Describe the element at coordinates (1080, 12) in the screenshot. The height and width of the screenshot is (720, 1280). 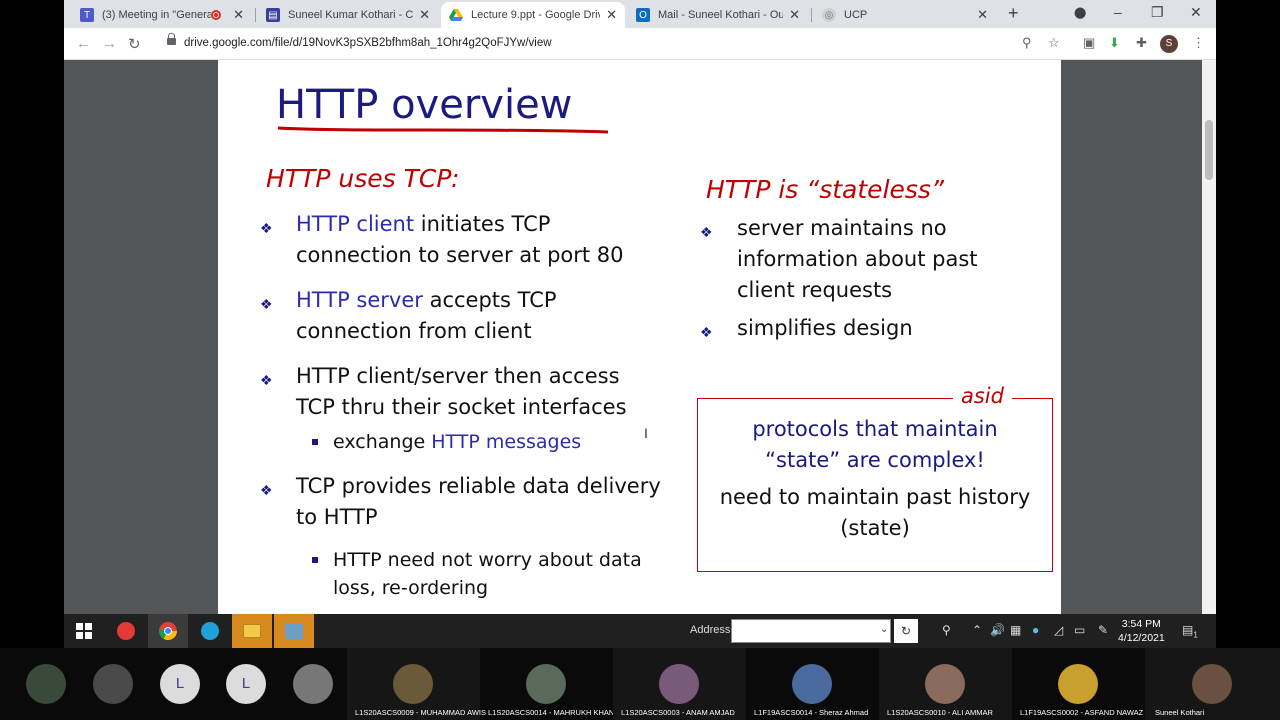
I see `tab-search-icon: ⬤` at that location.